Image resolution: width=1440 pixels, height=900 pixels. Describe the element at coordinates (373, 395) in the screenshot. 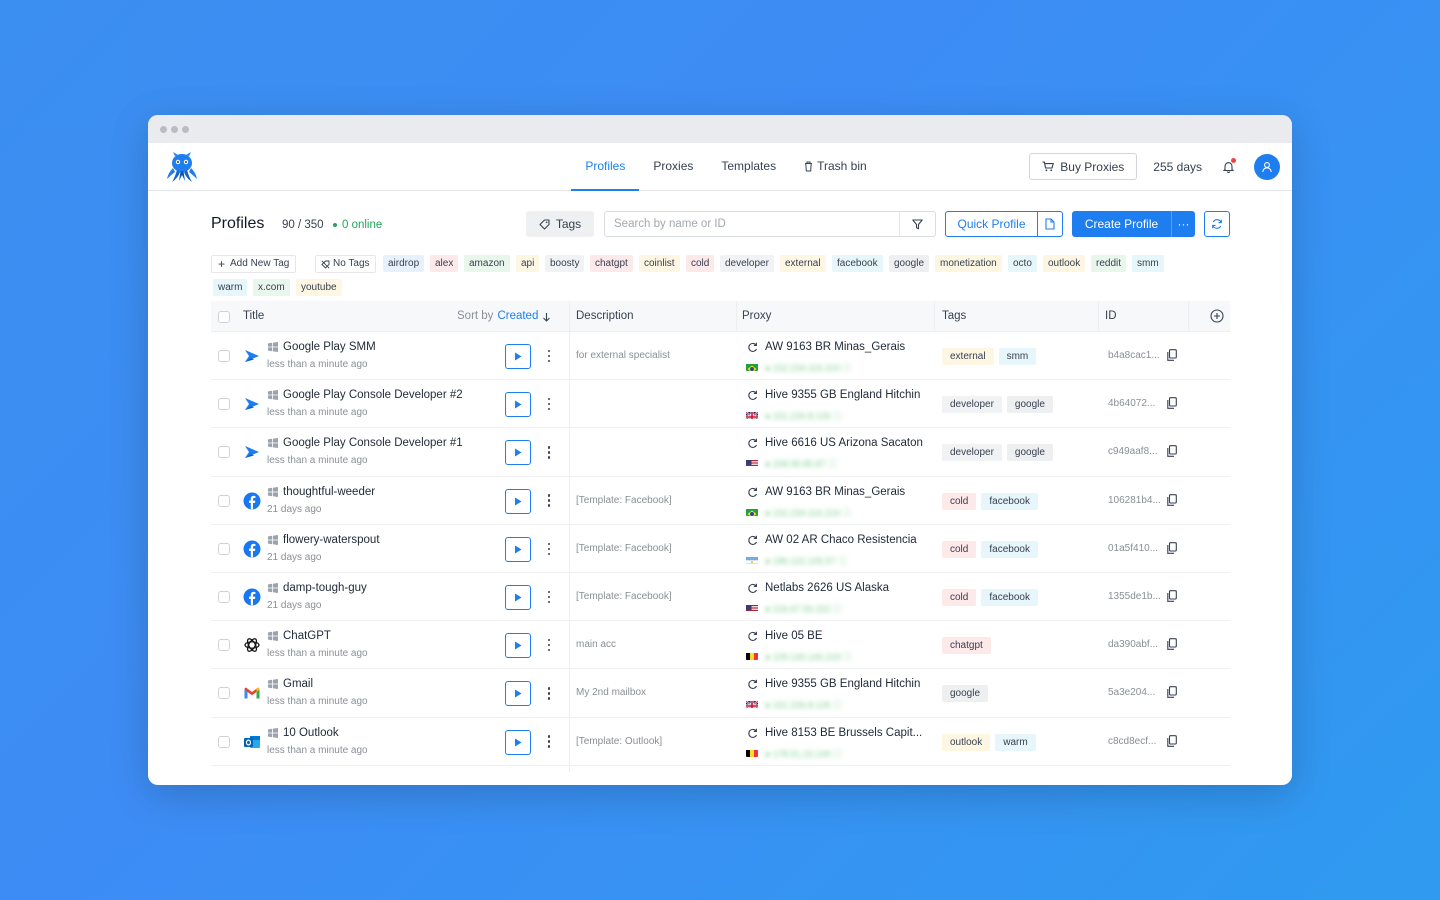

I see `profile-name: Google Play Console Developer #2` at that location.